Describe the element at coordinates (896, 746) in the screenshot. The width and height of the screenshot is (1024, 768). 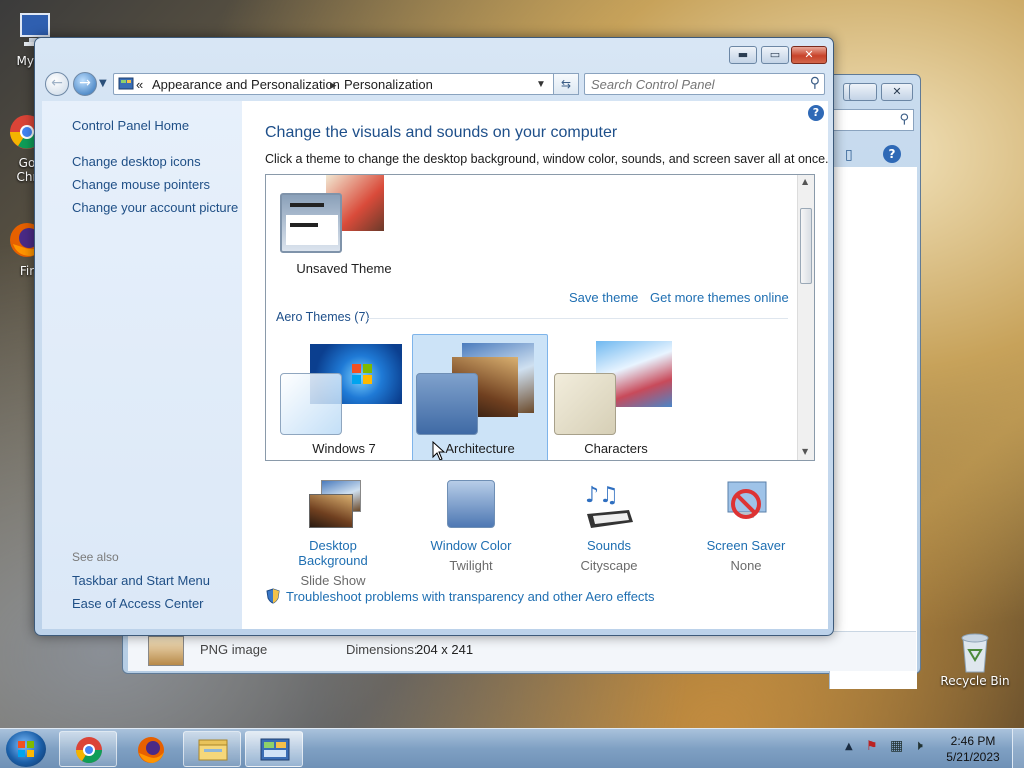
I see `network-icon: ▦` at that location.